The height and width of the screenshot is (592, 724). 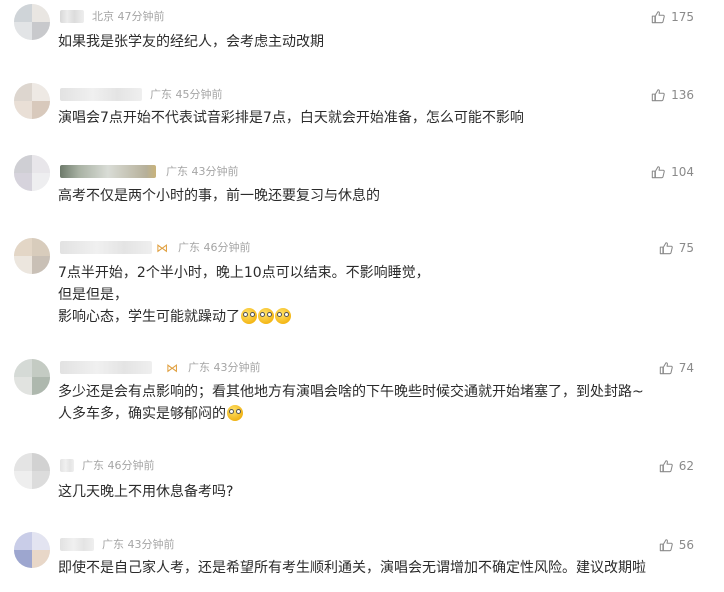 I want to click on like-button: 74, so click(x=676, y=368).